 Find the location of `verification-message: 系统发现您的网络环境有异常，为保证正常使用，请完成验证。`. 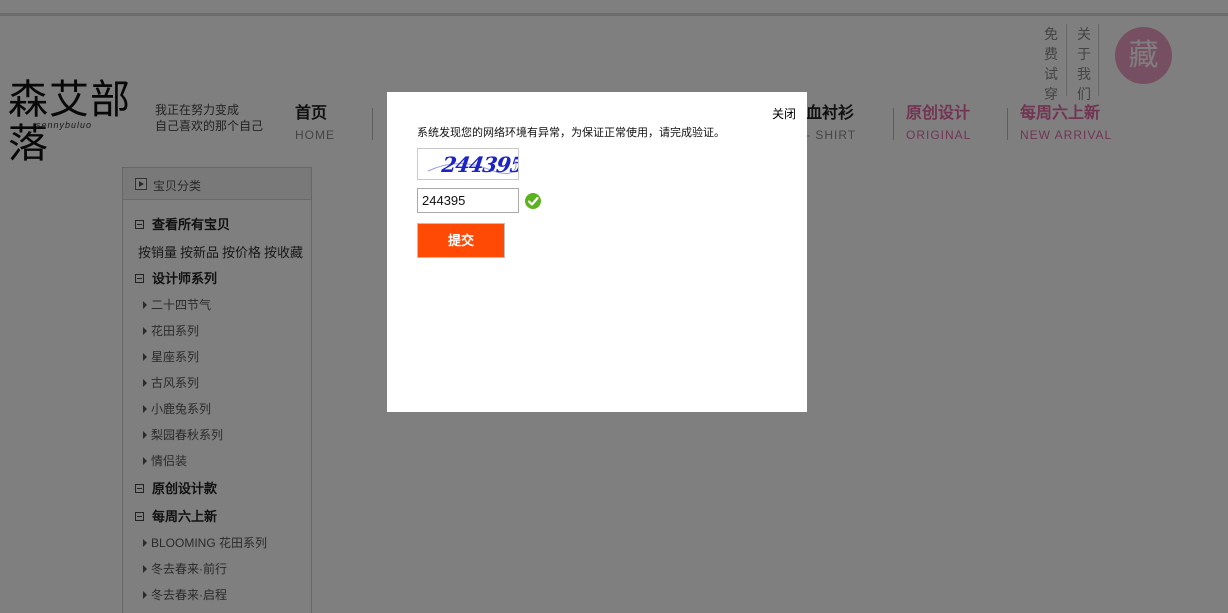

verification-message: 系统发现您的网络环境有异常，为保证正常使用，请完成验证。 is located at coordinates (571, 133).